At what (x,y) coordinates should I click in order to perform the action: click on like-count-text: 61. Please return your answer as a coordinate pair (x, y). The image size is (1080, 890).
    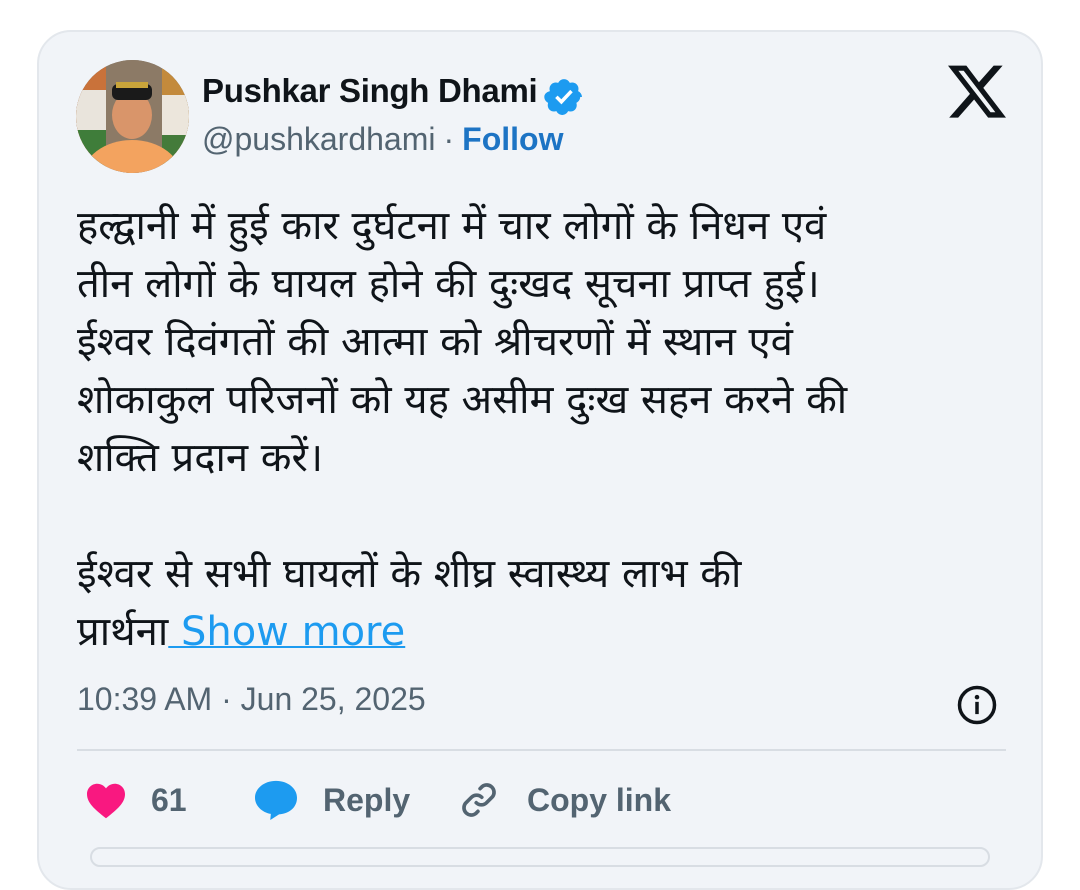
    Looking at the image, I should click on (169, 799).